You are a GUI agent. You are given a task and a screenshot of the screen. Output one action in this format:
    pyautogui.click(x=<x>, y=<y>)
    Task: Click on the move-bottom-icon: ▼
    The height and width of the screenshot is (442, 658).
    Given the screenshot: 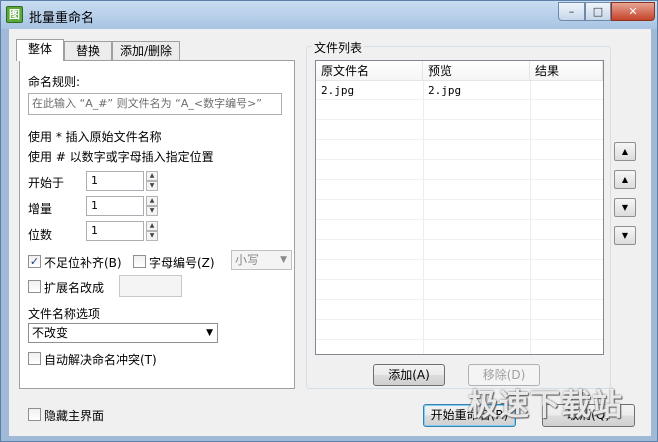 What is the action you would take?
    pyautogui.click(x=625, y=235)
    